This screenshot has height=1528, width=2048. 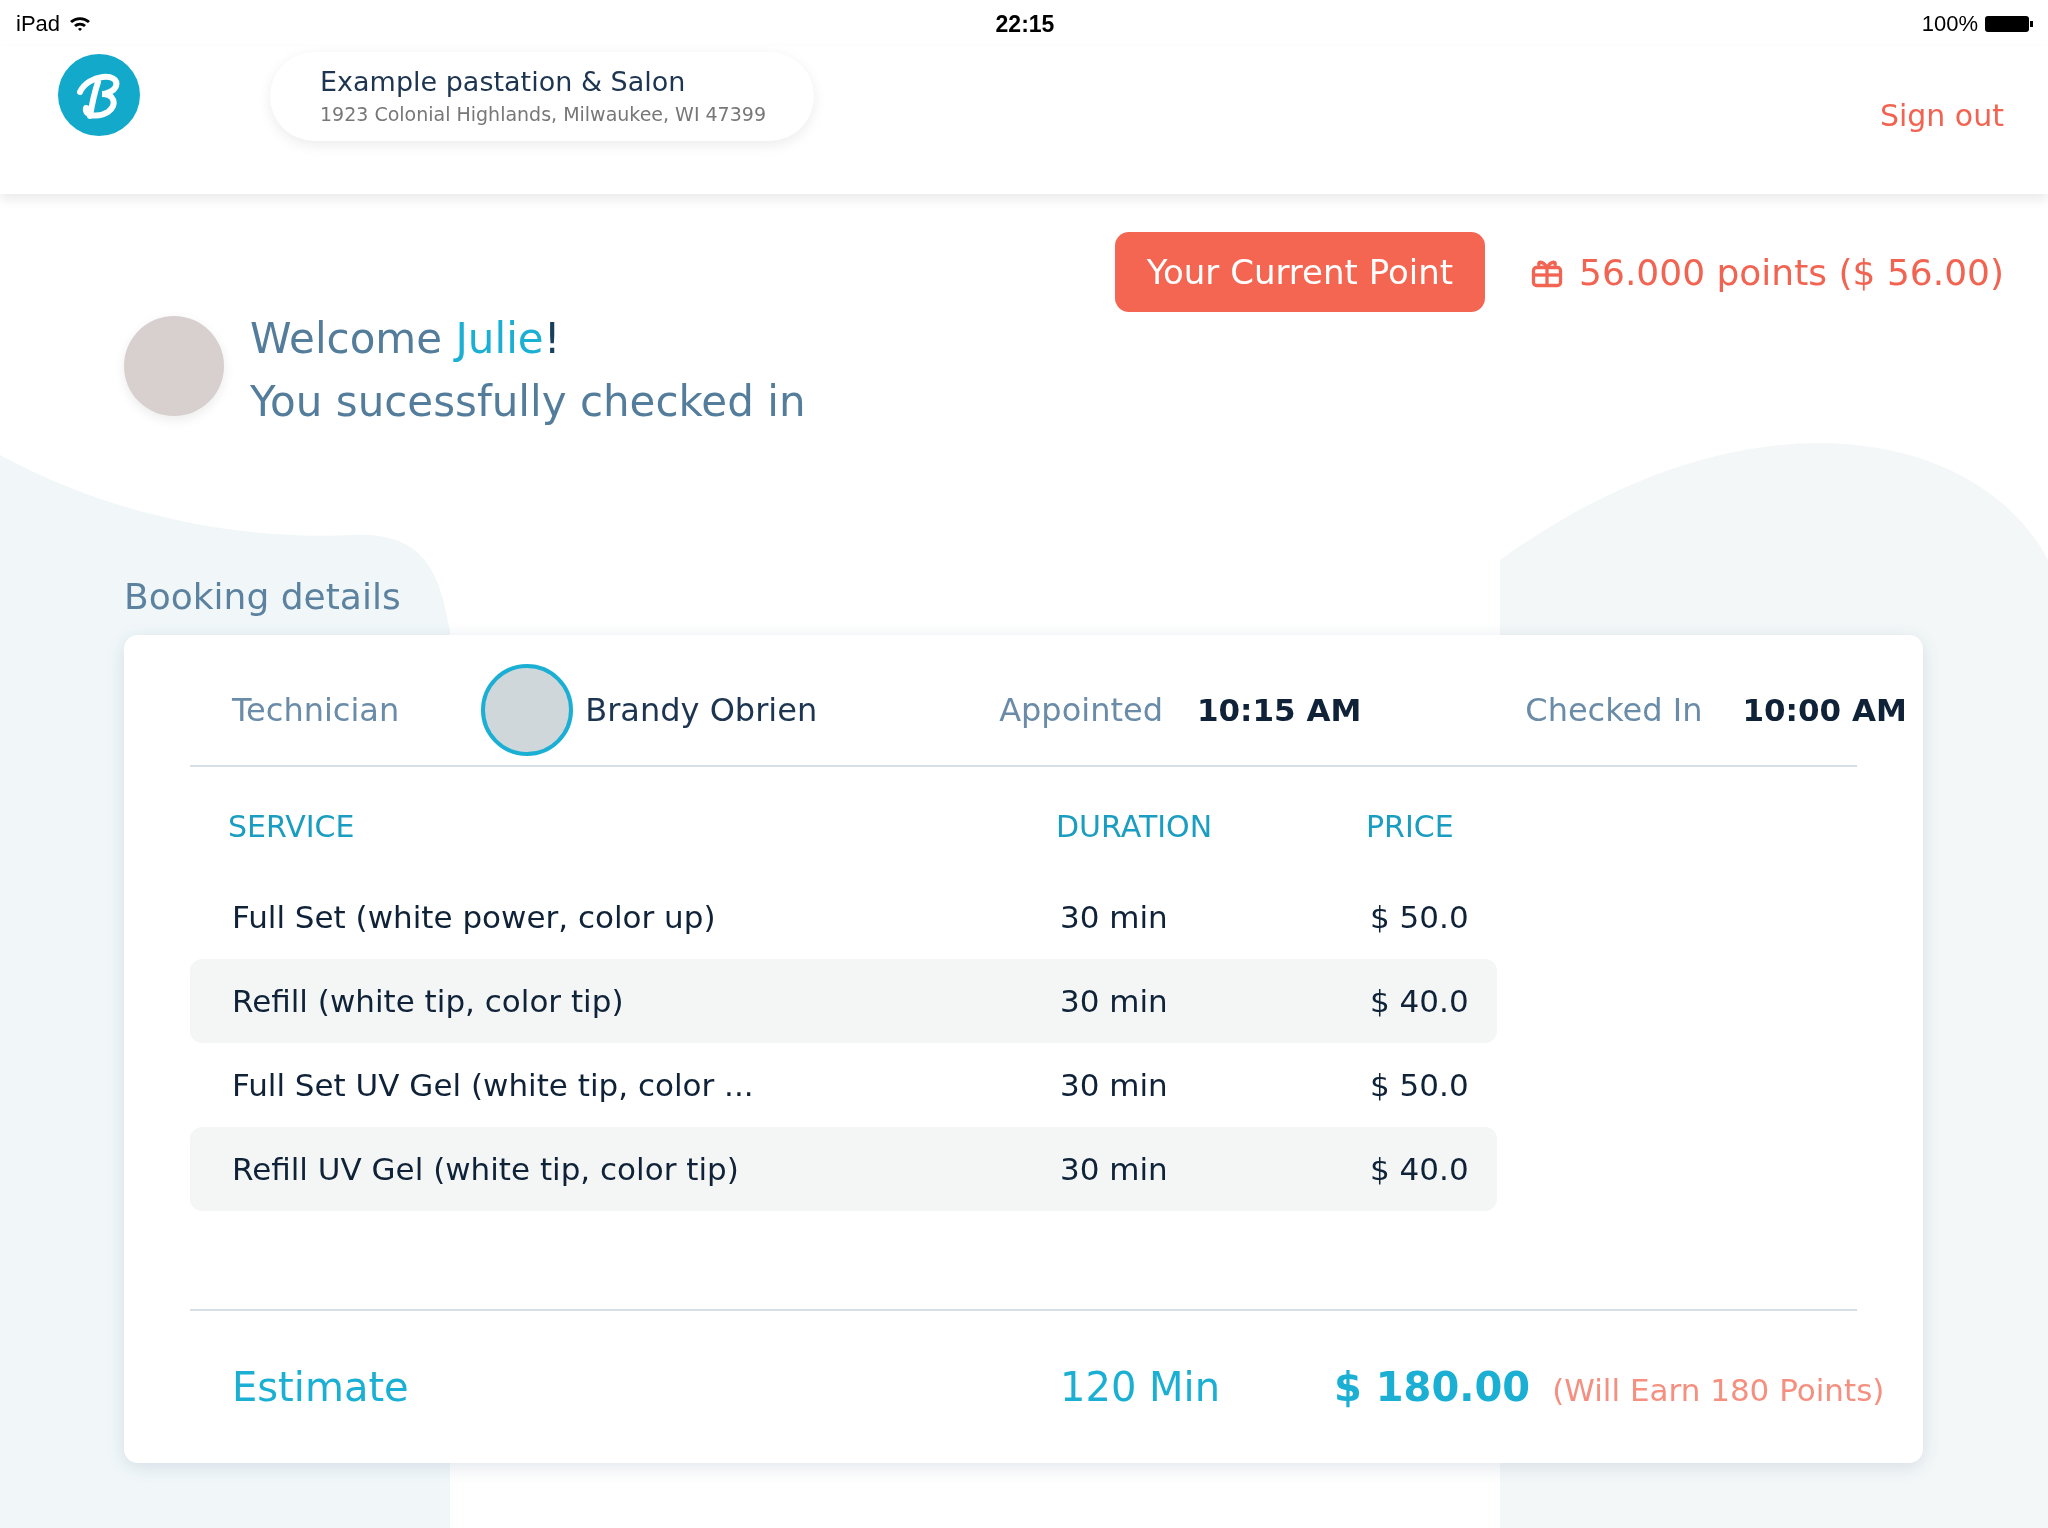 What do you see at coordinates (2009, 24) in the screenshot?
I see `battery-icon` at bounding box center [2009, 24].